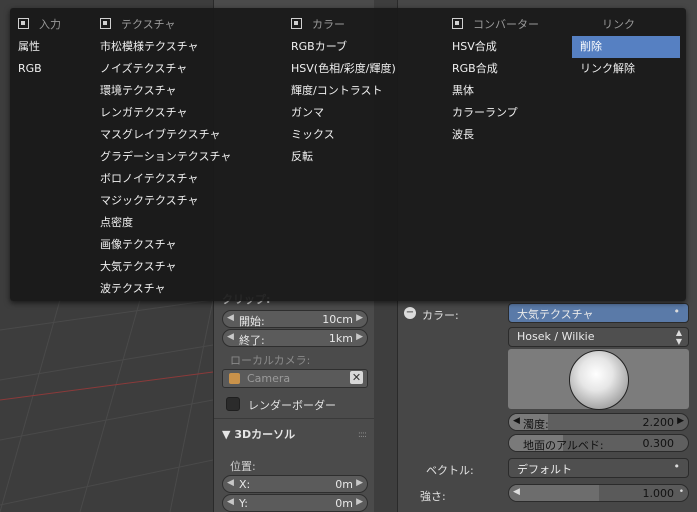 The height and width of the screenshot is (512, 697). Describe the element at coordinates (245, 484) in the screenshot. I see `x-label: X:` at that location.